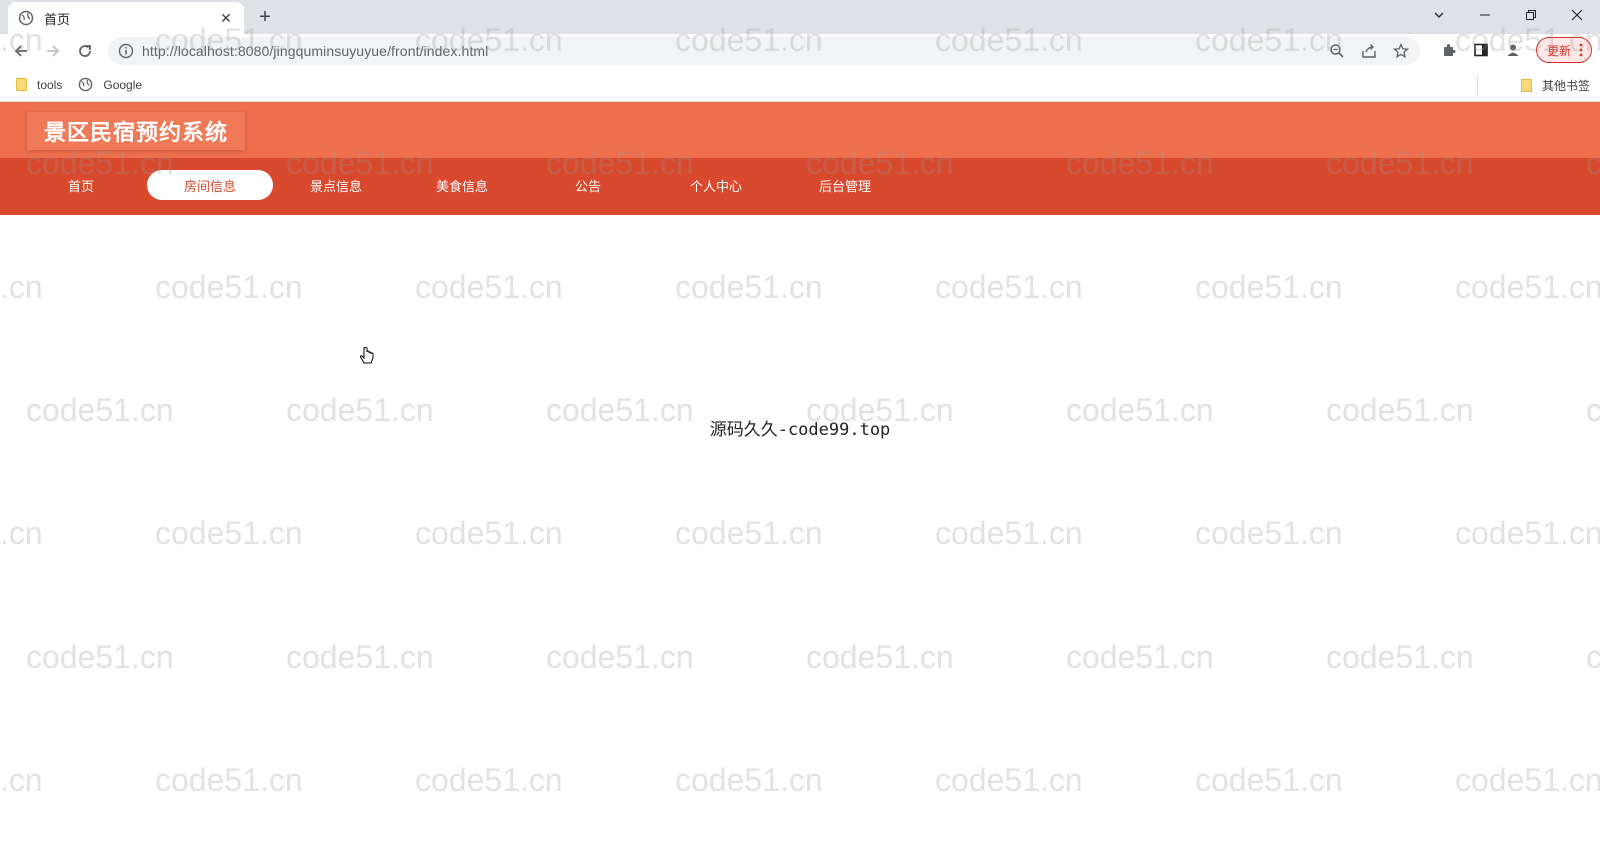 The width and height of the screenshot is (1600, 852). Describe the element at coordinates (367, 359) in the screenshot. I see `hand-cursor-icon` at that location.